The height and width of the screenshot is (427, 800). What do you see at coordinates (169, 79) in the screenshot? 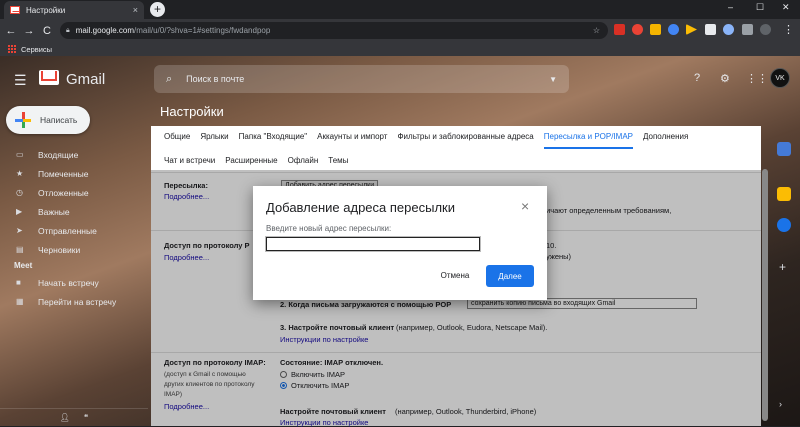
I see `search-icon: ⌕` at bounding box center [169, 79].